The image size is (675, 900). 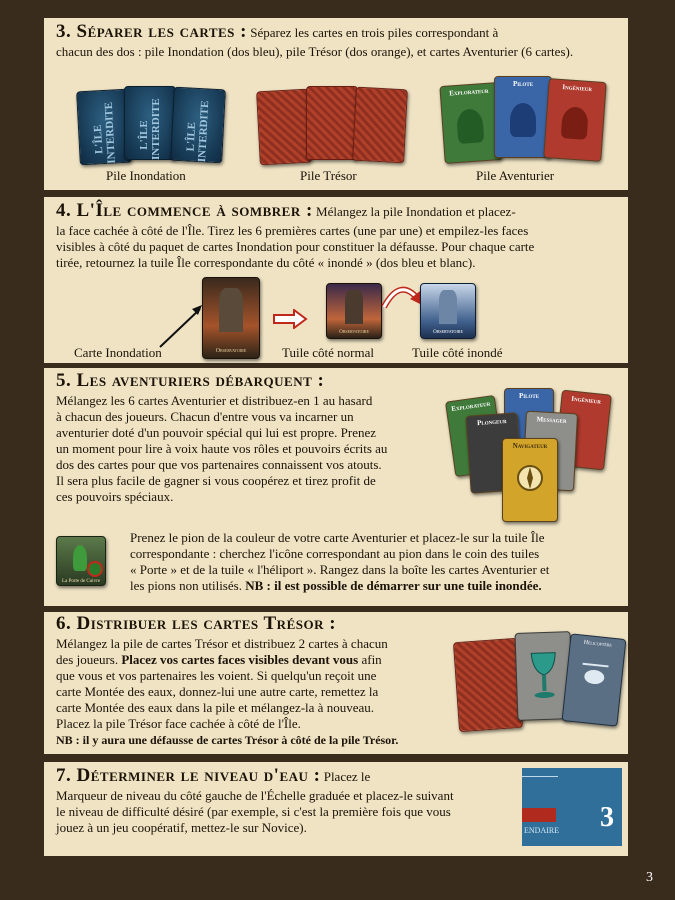 What do you see at coordinates (151, 31) in the screenshot?
I see `section-3-title: 3. Séparer les cartes :` at bounding box center [151, 31].